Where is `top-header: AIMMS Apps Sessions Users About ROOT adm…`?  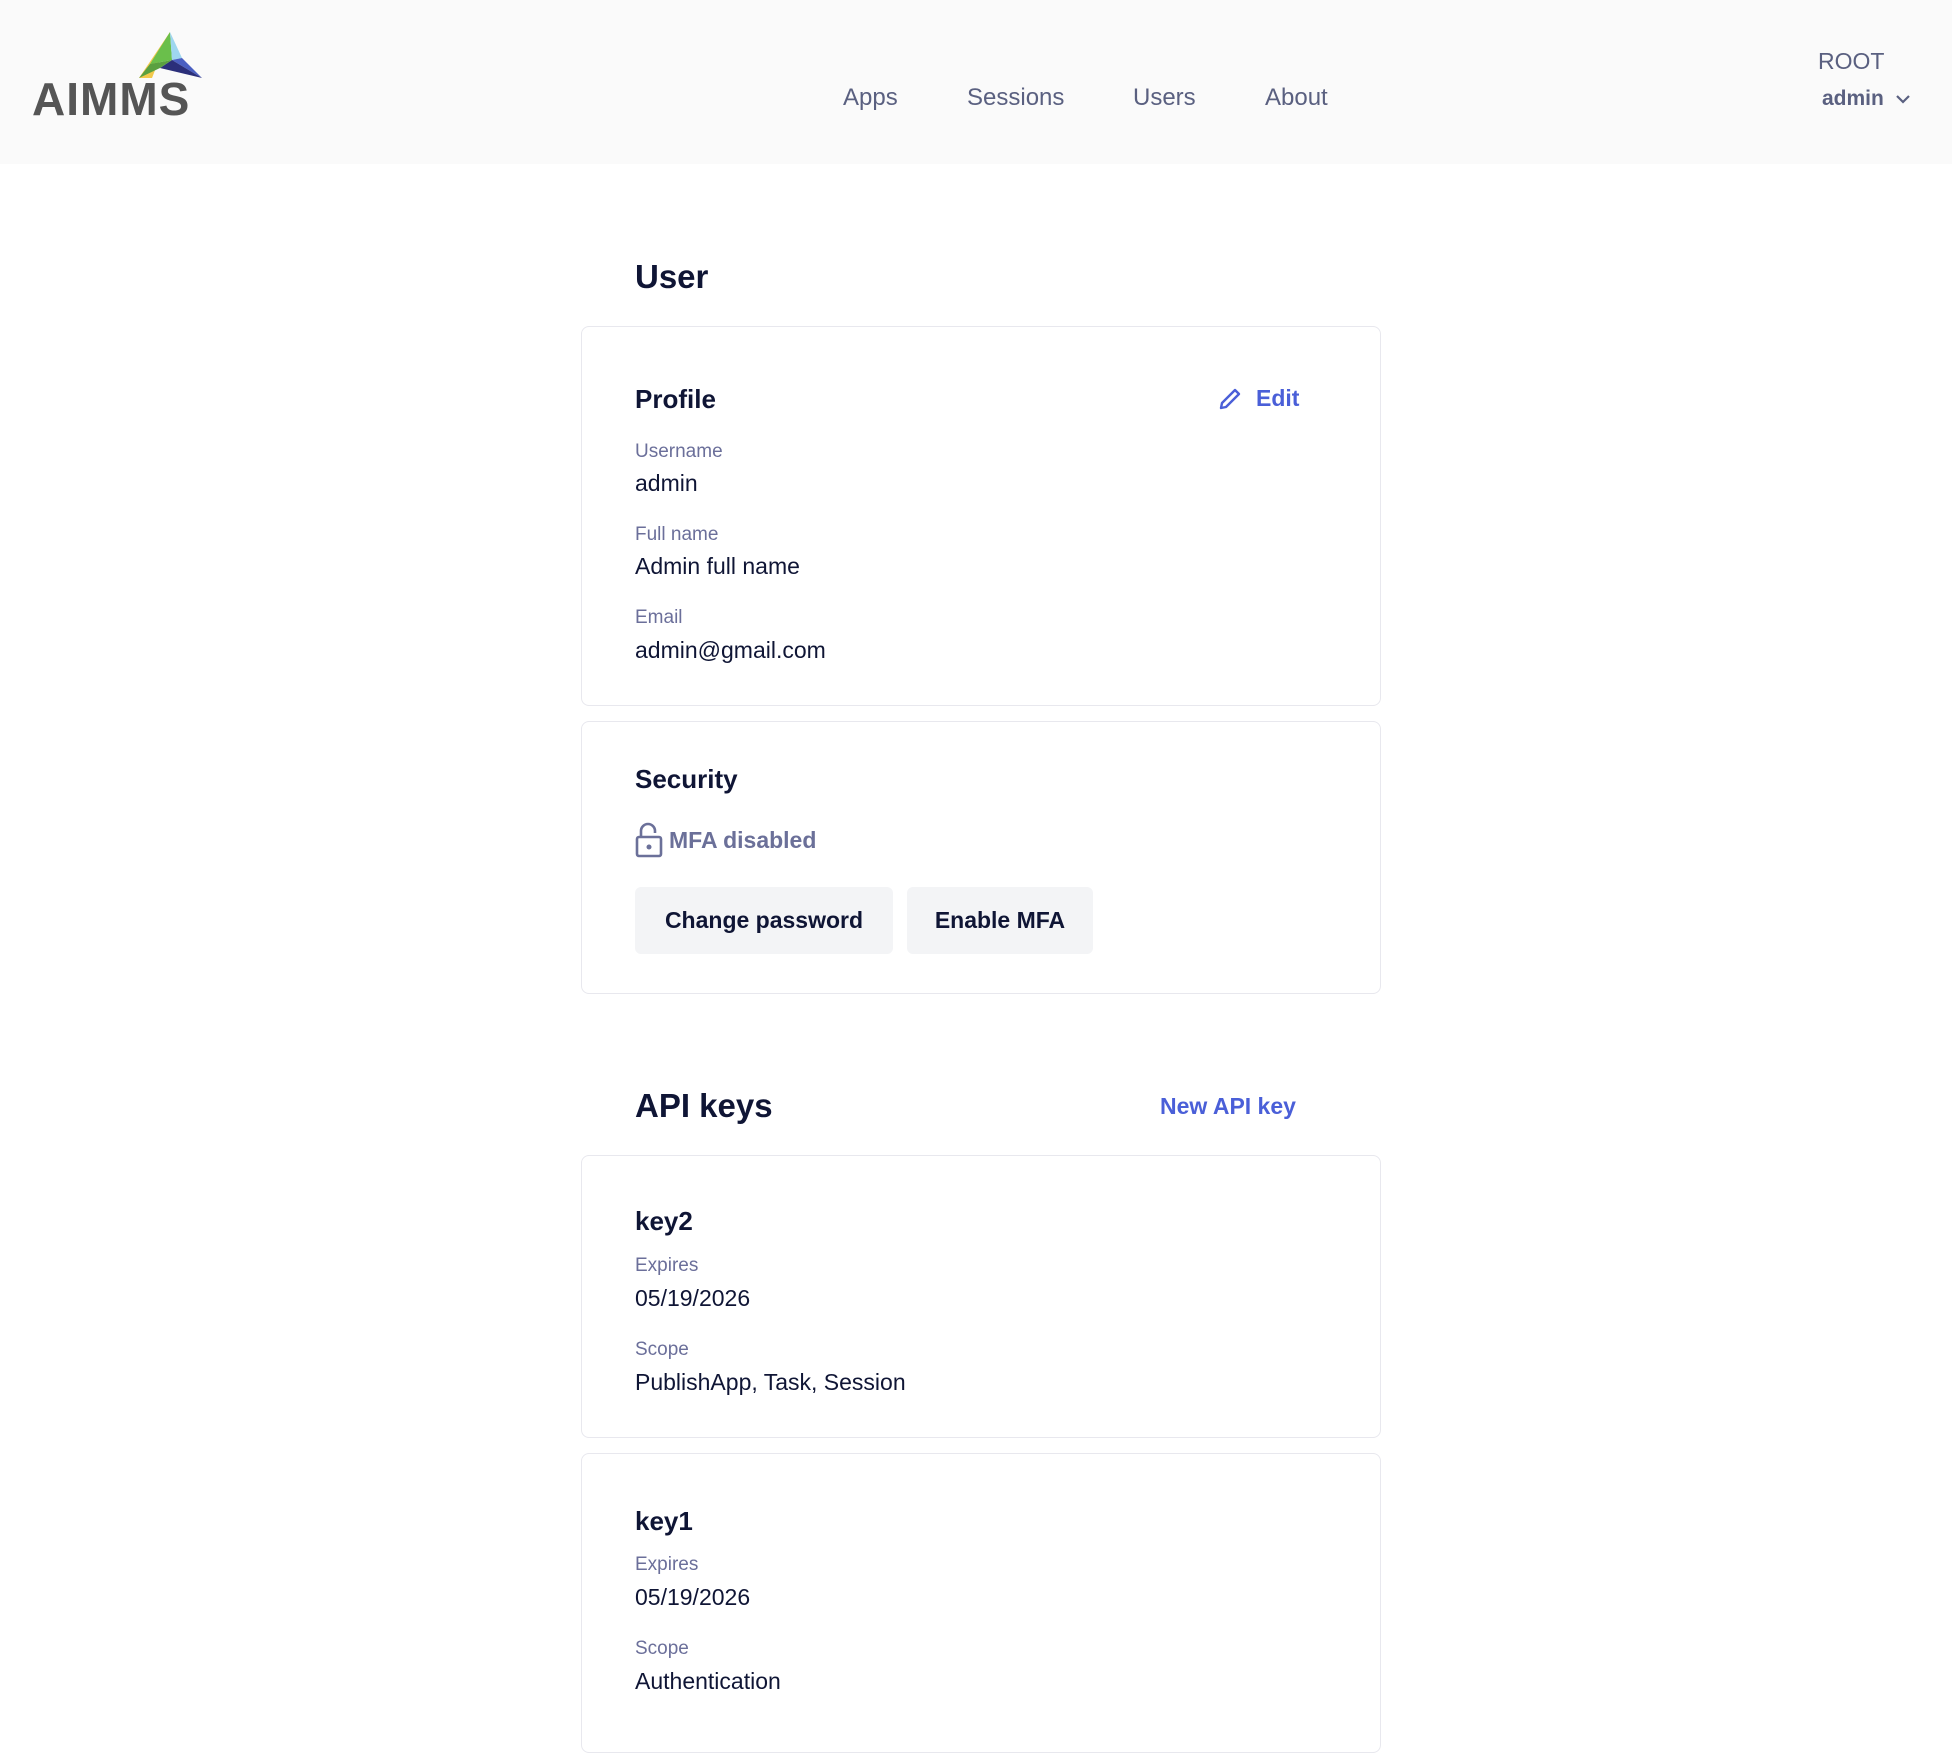 top-header: AIMMS Apps Sessions Users About ROOT adm… is located at coordinates (976, 82).